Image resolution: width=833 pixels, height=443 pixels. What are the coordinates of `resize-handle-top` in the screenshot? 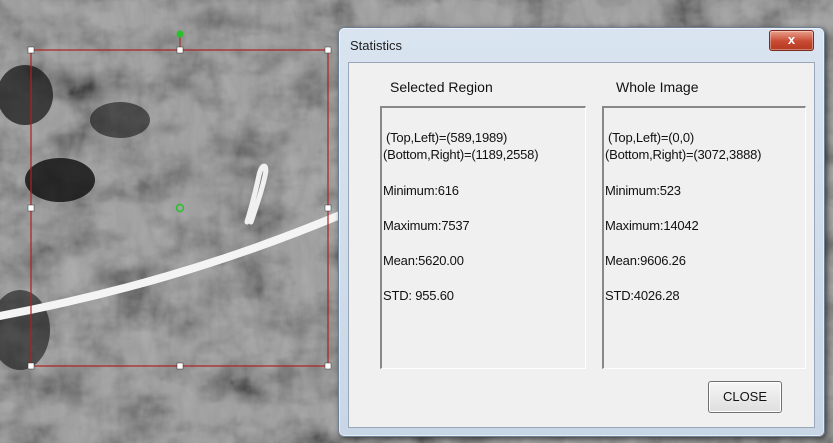 It's located at (180, 50).